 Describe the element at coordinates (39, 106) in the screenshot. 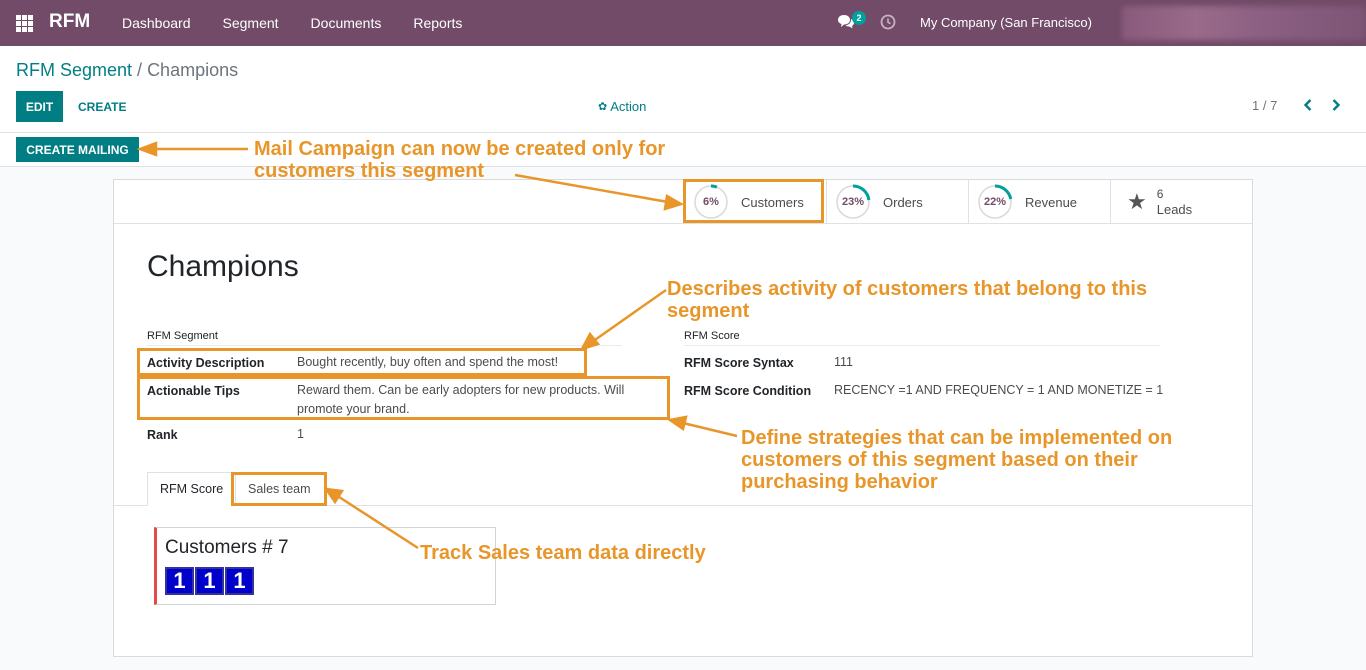

I see `edit-button: EDIT` at that location.